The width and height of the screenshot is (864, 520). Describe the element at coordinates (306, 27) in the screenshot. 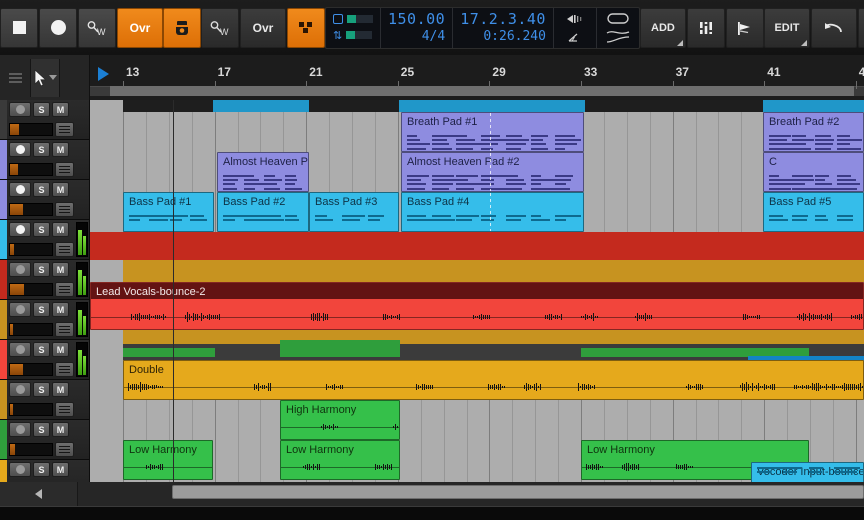

I see `grid-snap-button` at that location.